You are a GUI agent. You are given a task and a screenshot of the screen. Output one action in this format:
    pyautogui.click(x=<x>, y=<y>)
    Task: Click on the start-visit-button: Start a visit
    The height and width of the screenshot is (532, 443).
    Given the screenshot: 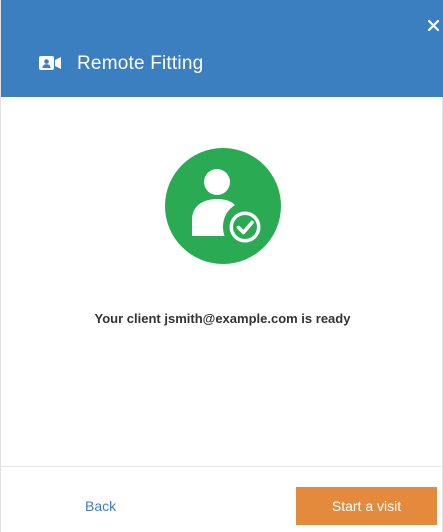 What is the action you would take?
    pyautogui.click(x=366, y=506)
    